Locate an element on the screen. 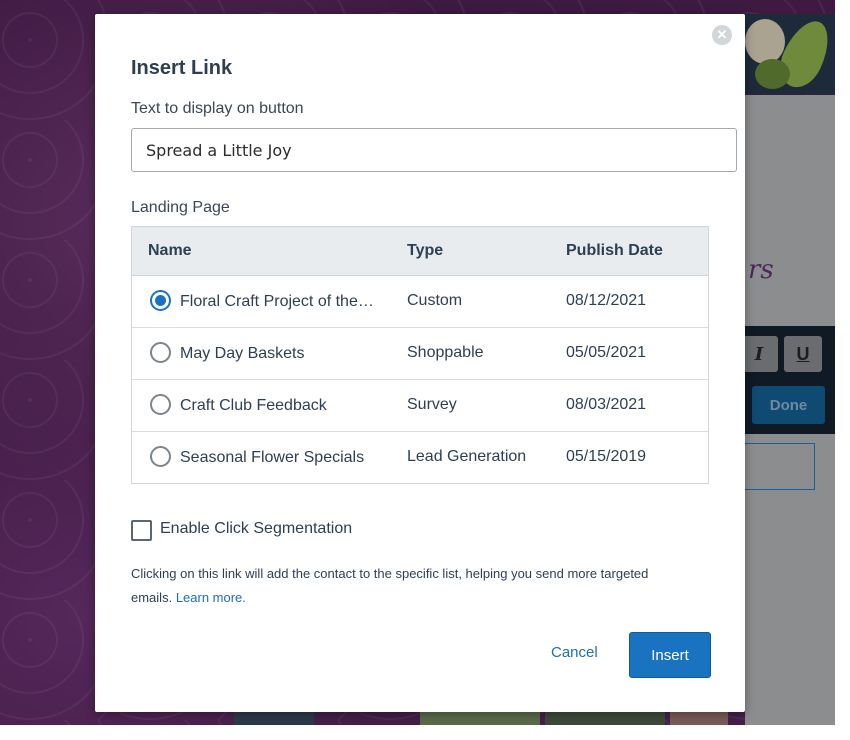 Image resolution: width=850 pixels, height=740 pixels. landing-page-date: 05/05/2021 is located at coordinates (606, 352).